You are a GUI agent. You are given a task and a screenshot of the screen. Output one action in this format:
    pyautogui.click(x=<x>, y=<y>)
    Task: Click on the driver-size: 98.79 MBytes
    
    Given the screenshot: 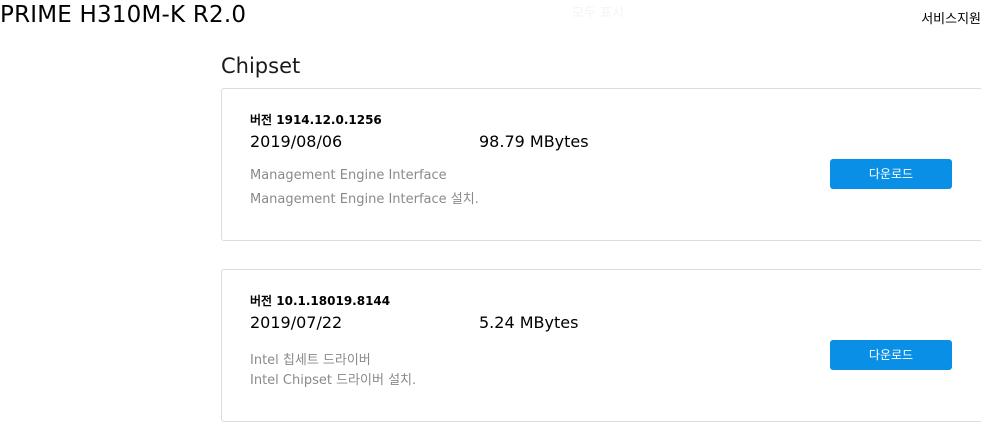 What is the action you would take?
    pyautogui.click(x=534, y=141)
    